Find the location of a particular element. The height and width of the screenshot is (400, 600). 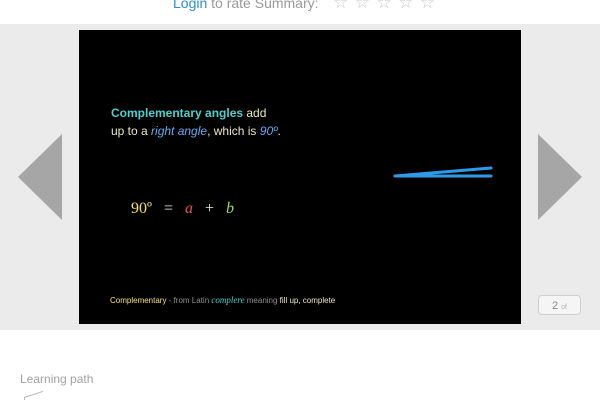

rating-bar: Login to rate Summary: ☆ ☆ ☆ ☆ ☆ is located at coordinates (300, 12).